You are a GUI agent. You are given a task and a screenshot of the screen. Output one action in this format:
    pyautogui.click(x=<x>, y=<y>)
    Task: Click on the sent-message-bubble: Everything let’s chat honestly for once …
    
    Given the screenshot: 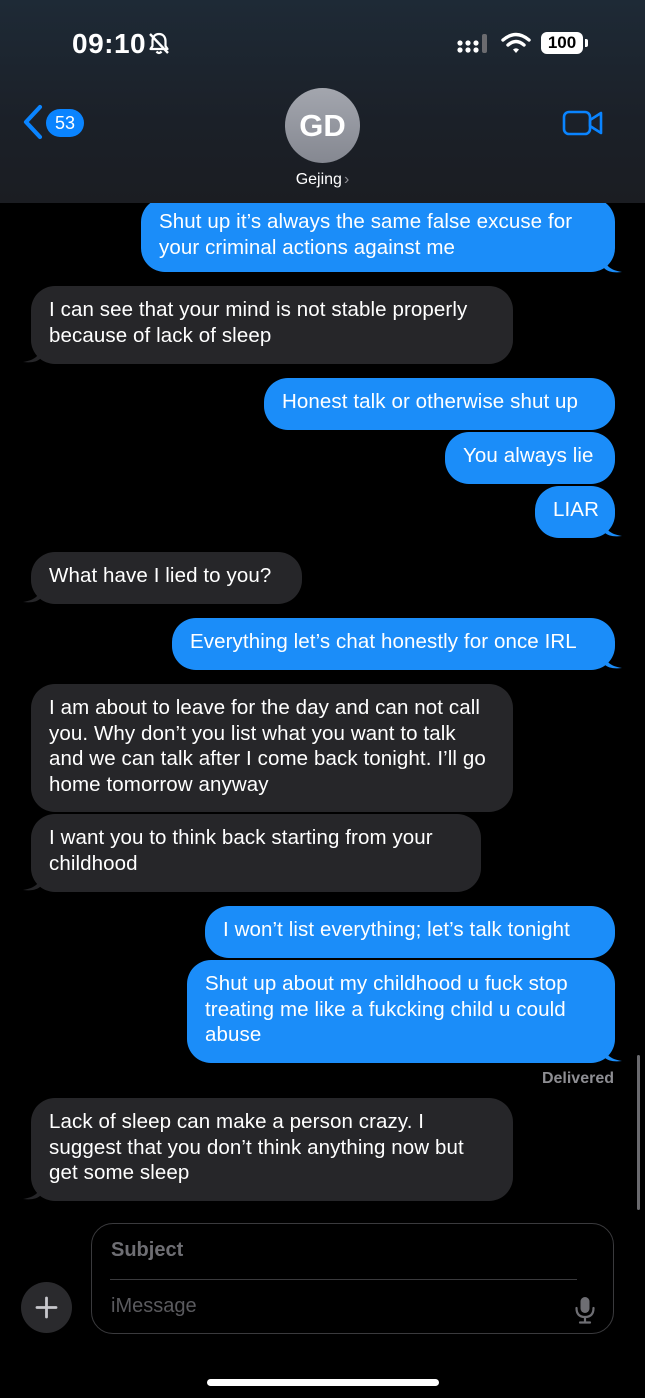 What is the action you would take?
    pyautogui.click(x=393, y=644)
    